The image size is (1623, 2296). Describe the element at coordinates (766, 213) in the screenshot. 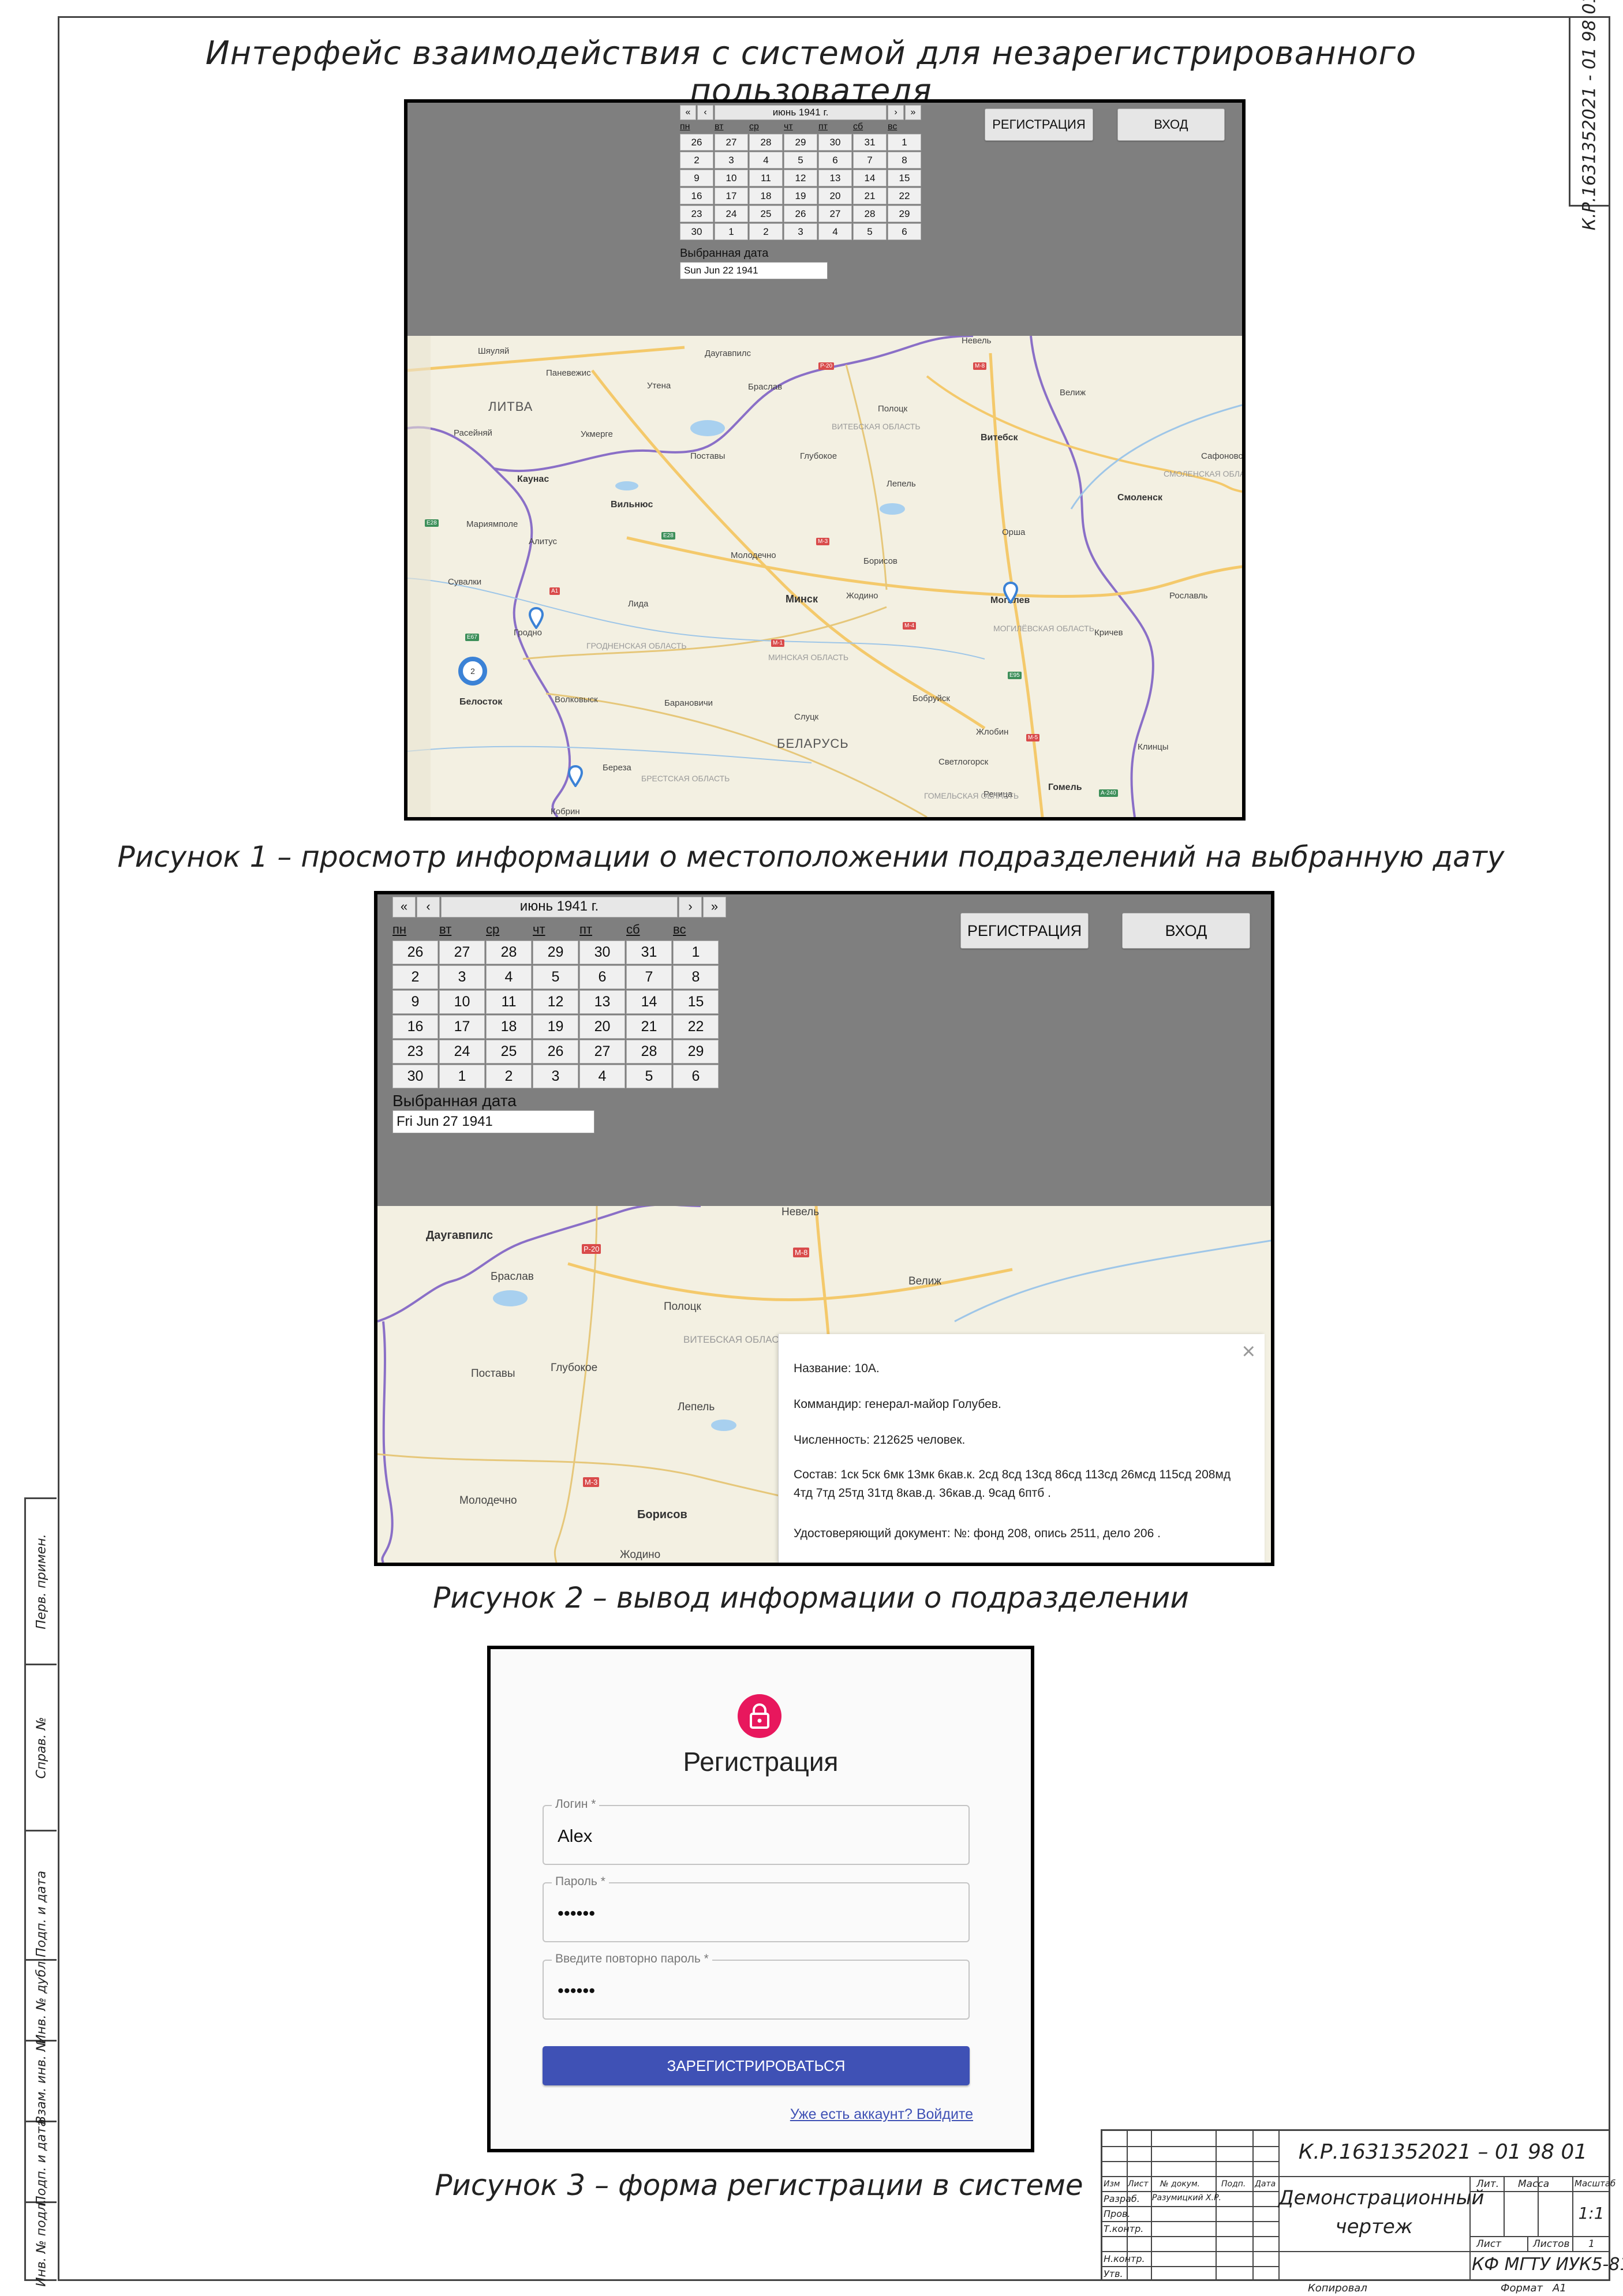

I see `calendar-day: 25` at that location.